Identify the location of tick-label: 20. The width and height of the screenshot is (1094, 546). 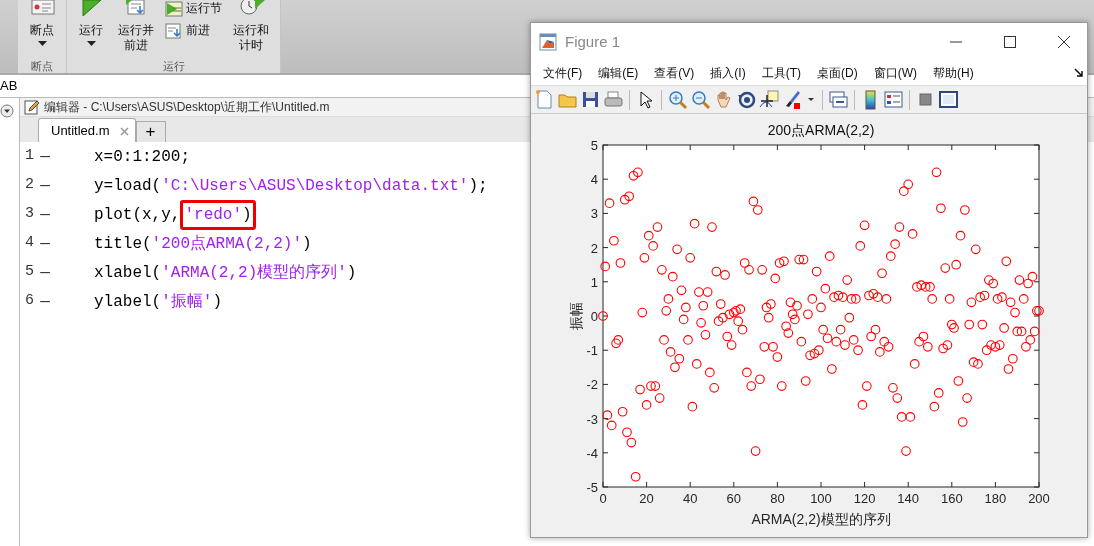
(646, 498).